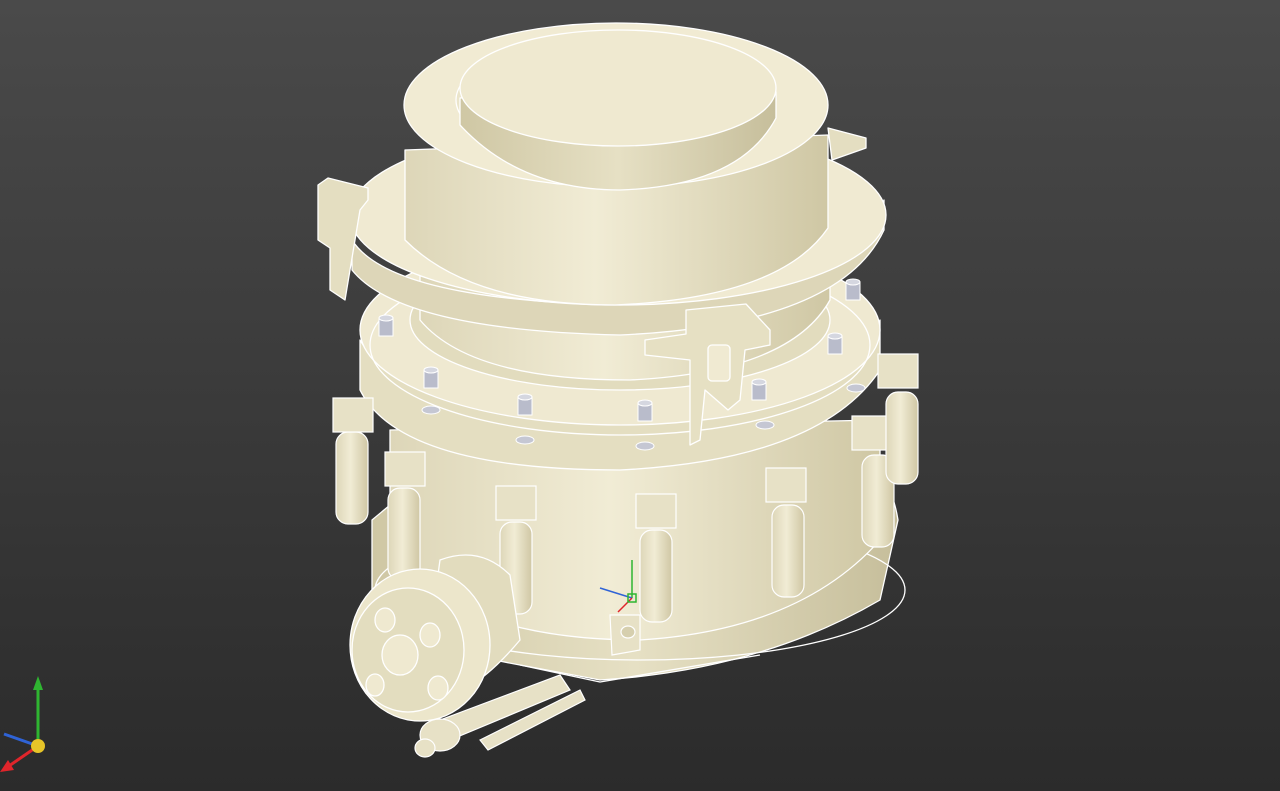 The height and width of the screenshot is (791, 1280). Describe the element at coordinates (625, 635) in the screenshot. I see `base-mount-lug` at that location.